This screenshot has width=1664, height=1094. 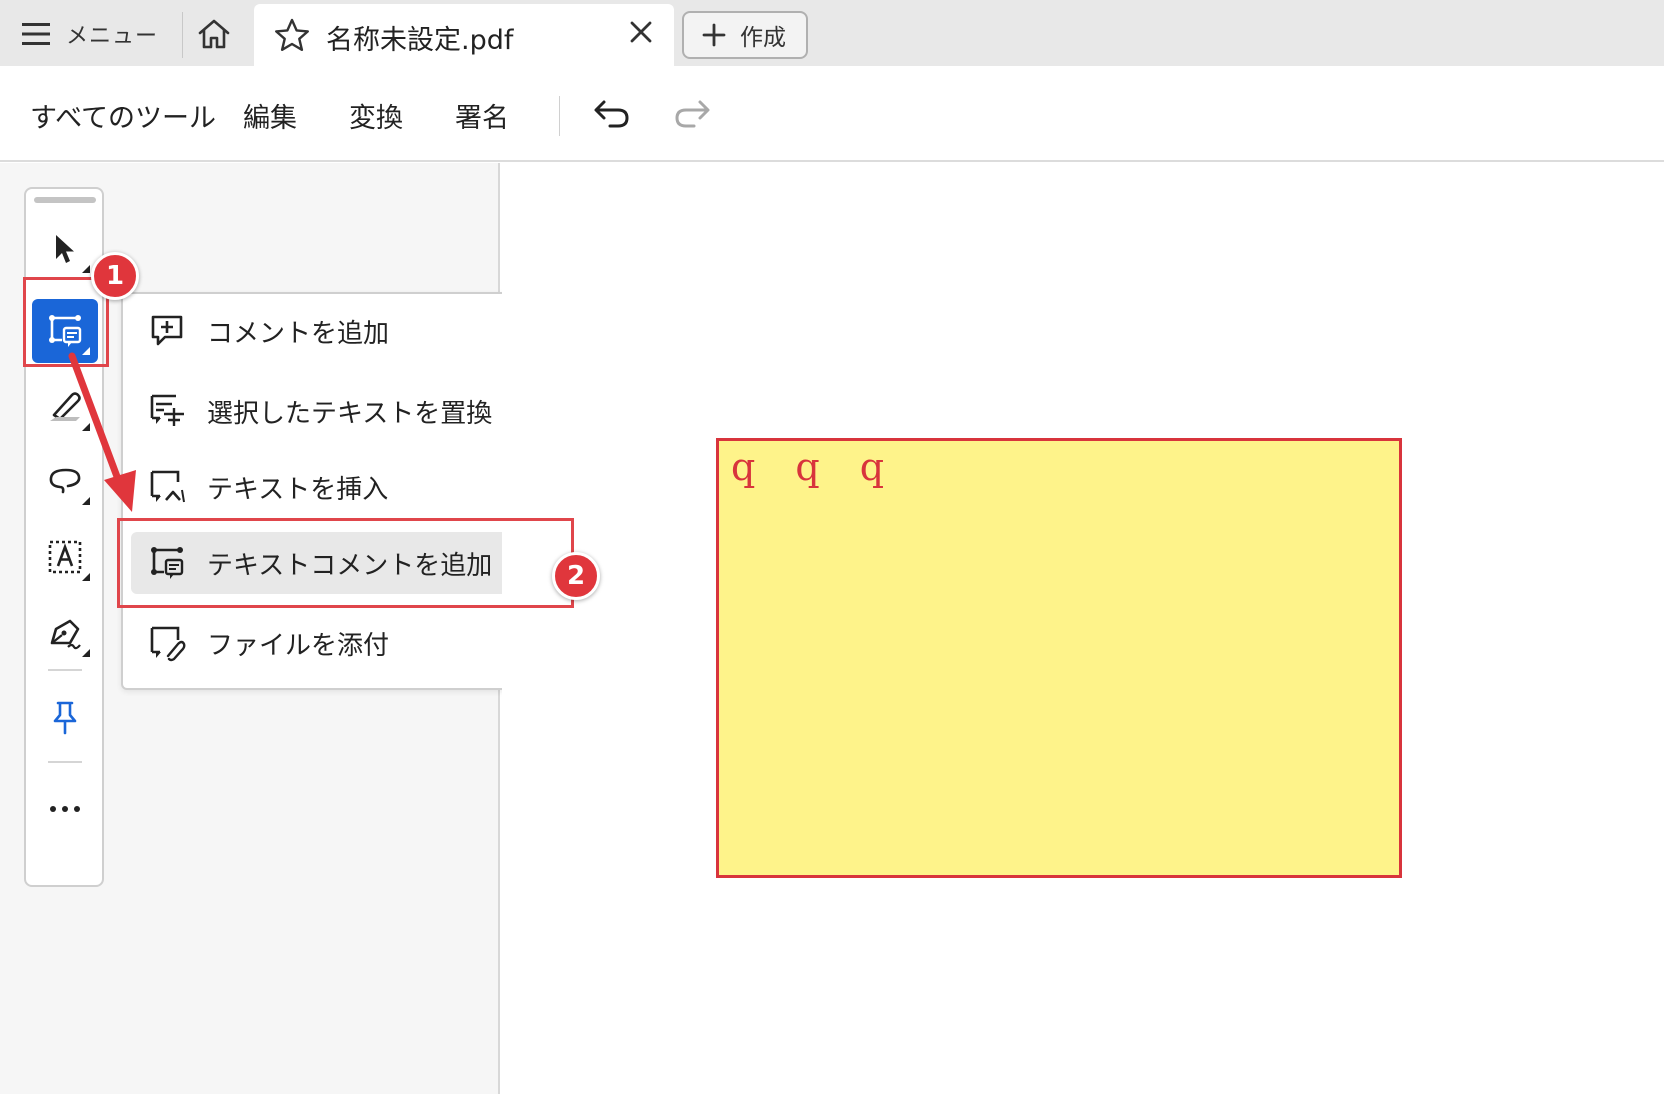 I want to click on sign-tool-button, so click(x=65, y=633).